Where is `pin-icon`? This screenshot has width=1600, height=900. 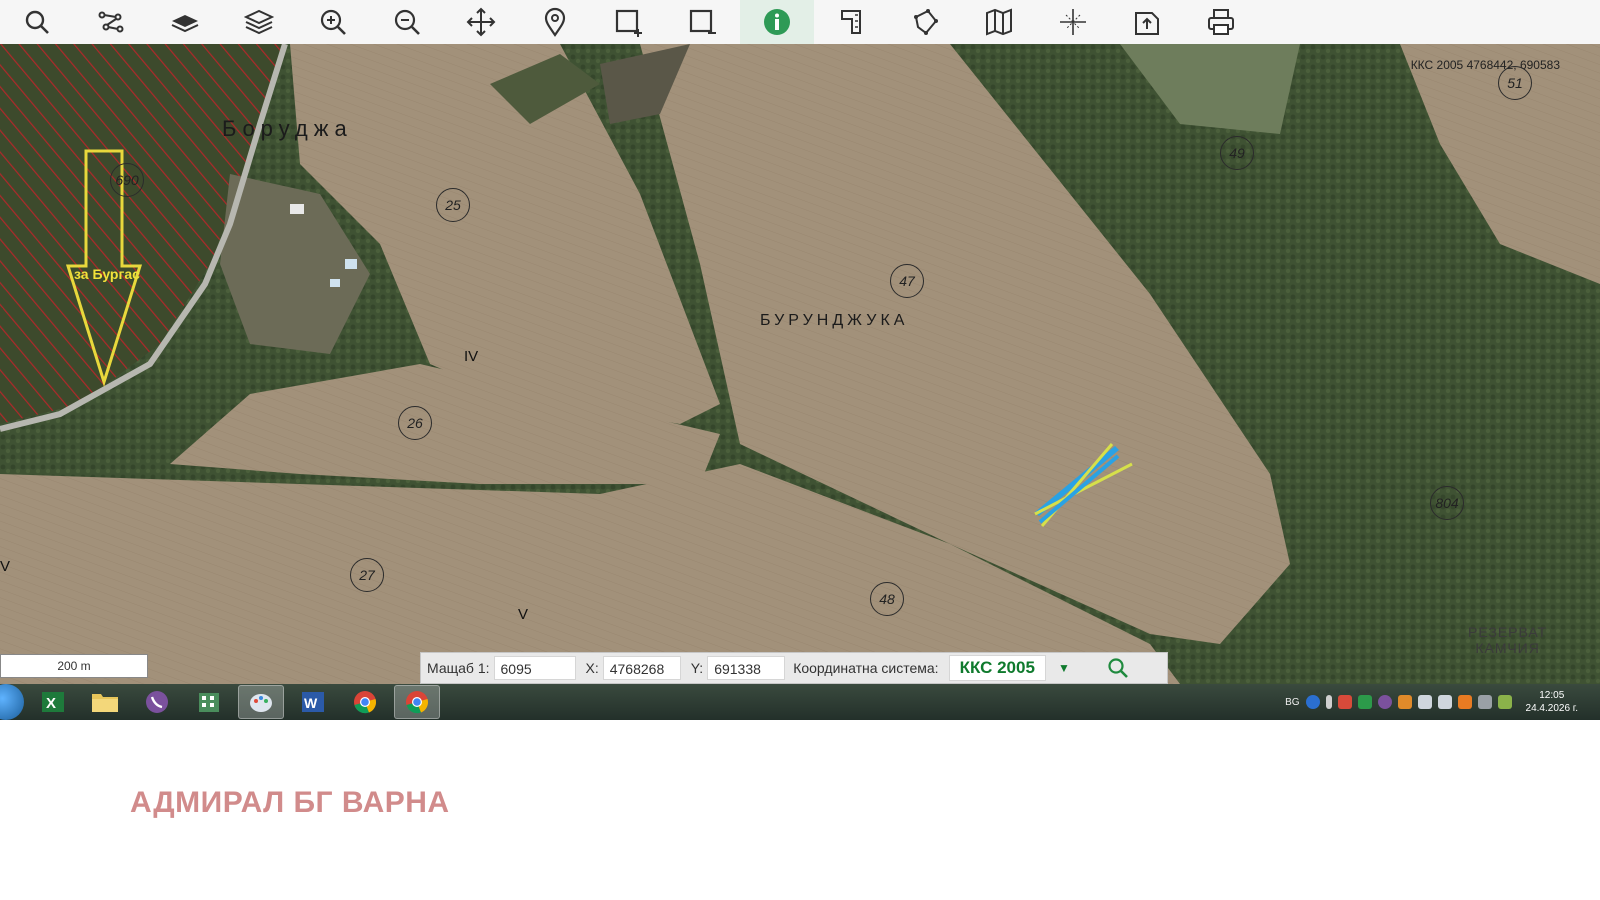
pin-icon is located at coordinates (555, 22).